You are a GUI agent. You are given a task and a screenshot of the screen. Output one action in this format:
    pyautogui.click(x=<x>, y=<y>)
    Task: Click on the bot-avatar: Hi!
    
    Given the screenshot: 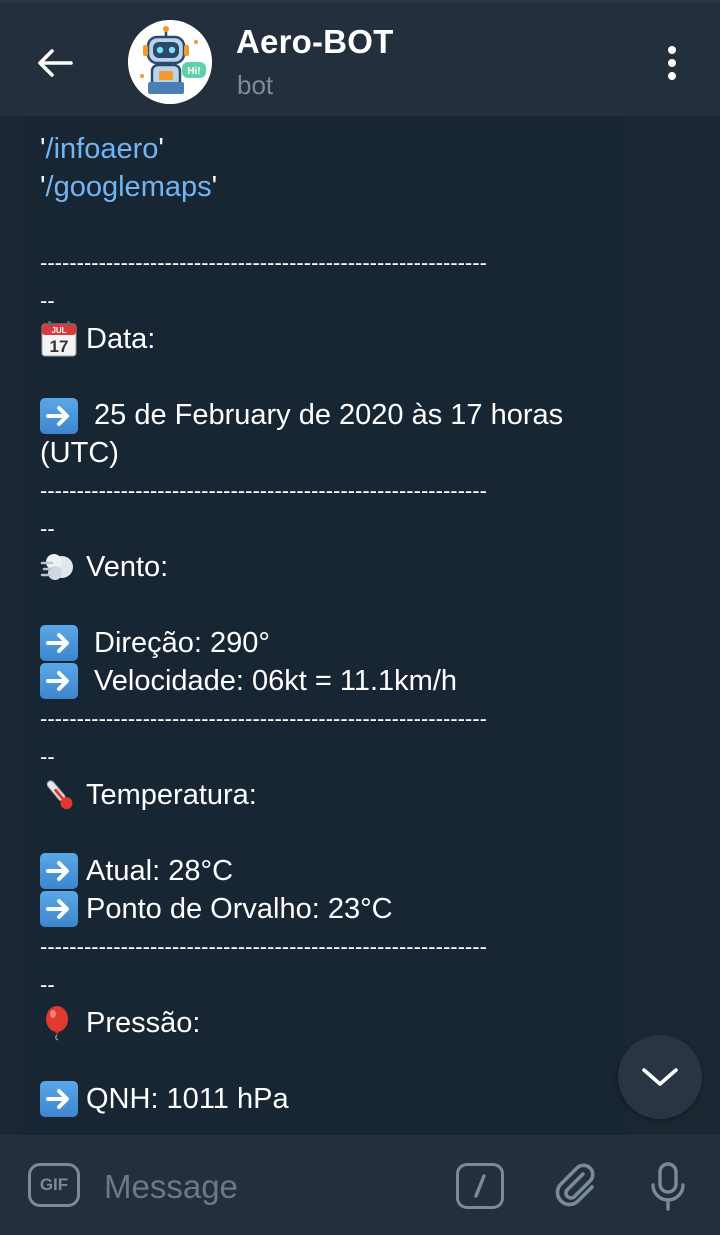 What is the action you would take?
    pyautogui.click(x=170, y=62)
    